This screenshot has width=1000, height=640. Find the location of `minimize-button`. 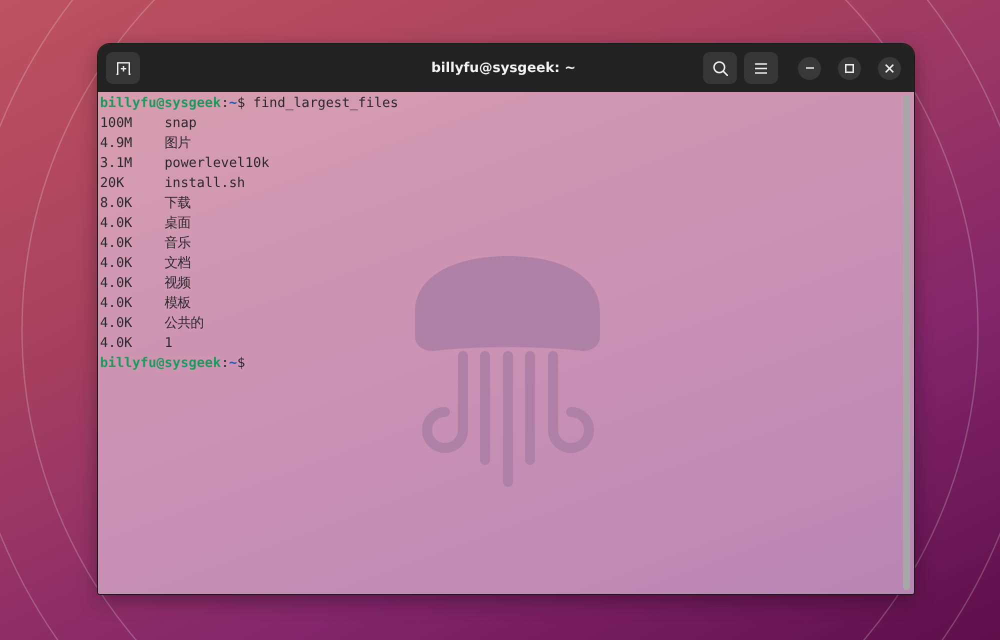

minimize-button is located at coordinates (809, 68).